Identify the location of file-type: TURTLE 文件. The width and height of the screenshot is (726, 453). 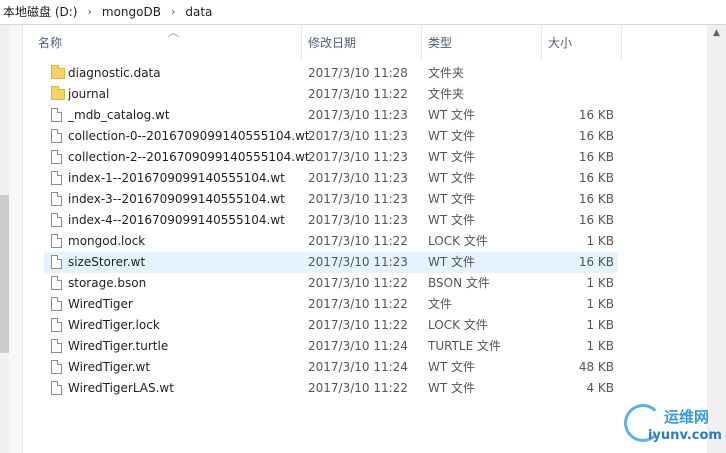
(464, 346).